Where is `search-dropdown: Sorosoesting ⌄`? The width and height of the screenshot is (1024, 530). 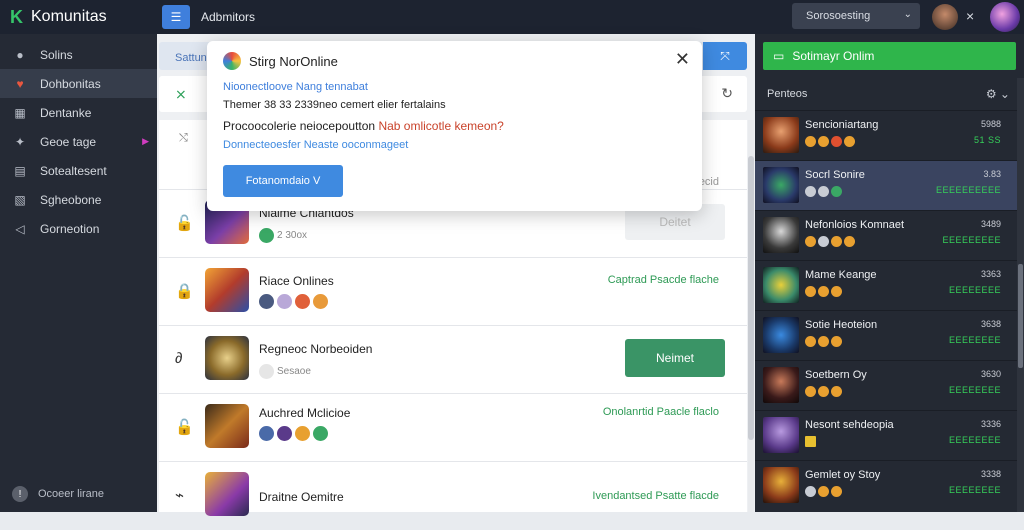
search-dropdown: Sorosoesting ⌄ is located at coordinates (856, 16).